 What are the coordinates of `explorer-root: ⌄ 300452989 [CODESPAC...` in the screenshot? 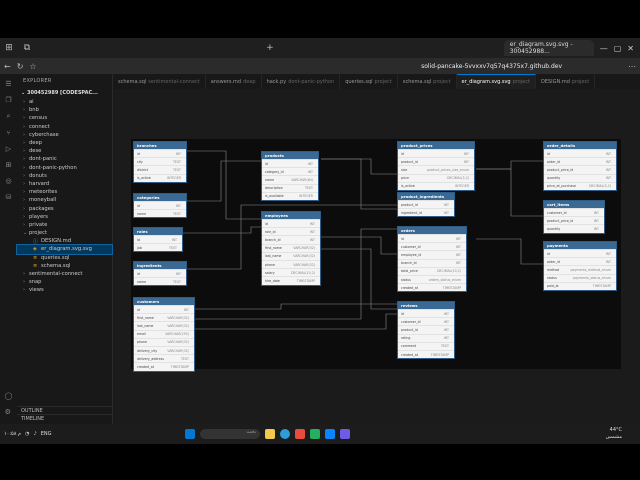 It's located at (64, 93).